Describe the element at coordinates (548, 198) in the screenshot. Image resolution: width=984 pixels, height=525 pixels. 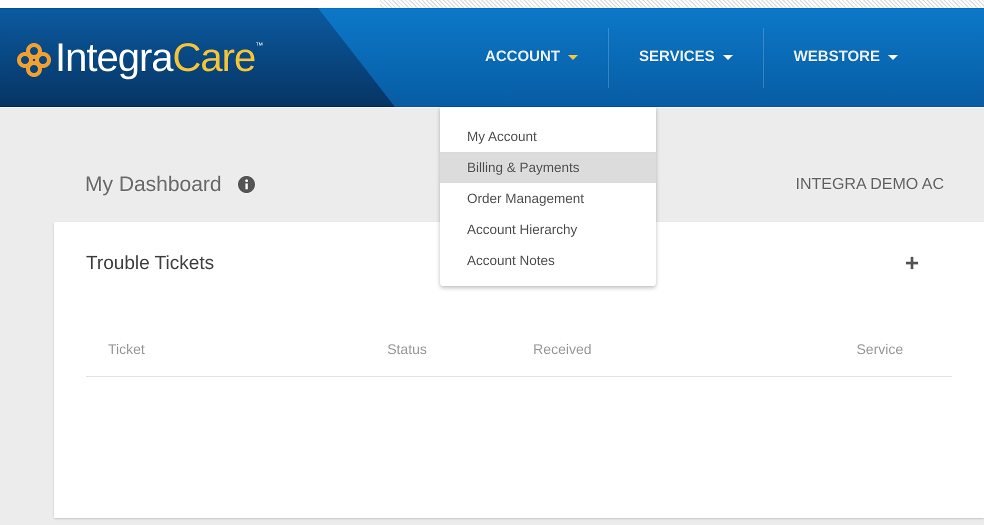
I see `dropdown-item: Order Management` at that location.